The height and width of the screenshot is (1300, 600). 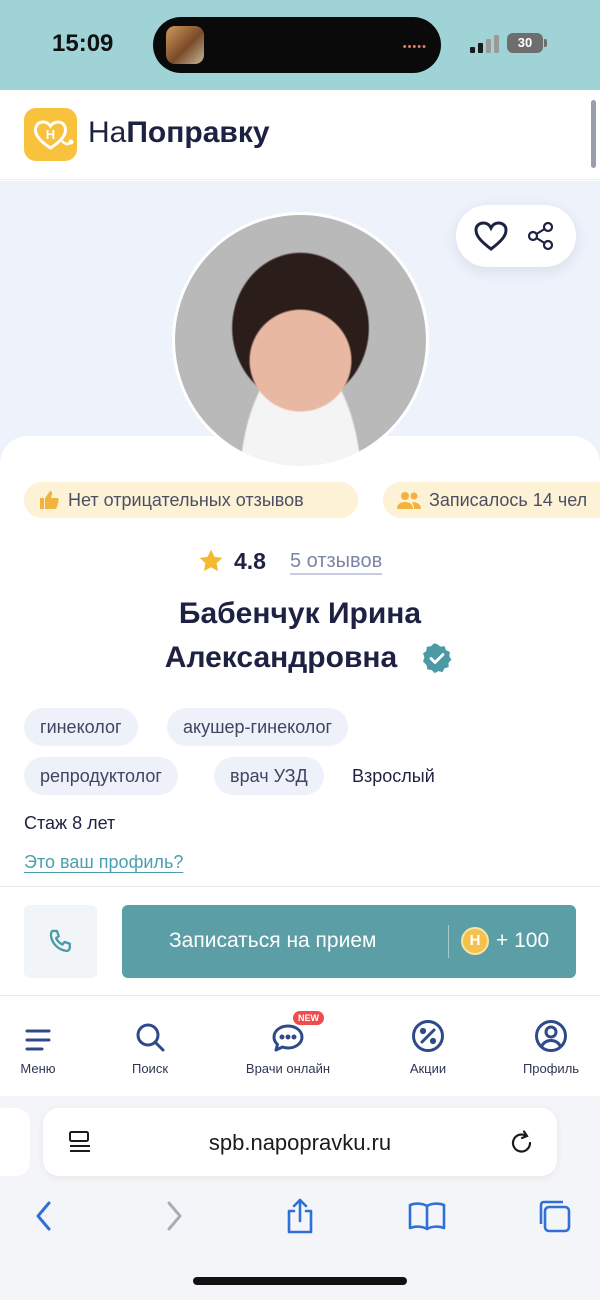 I want to click on user-icon, so click(x=548, y=1034).